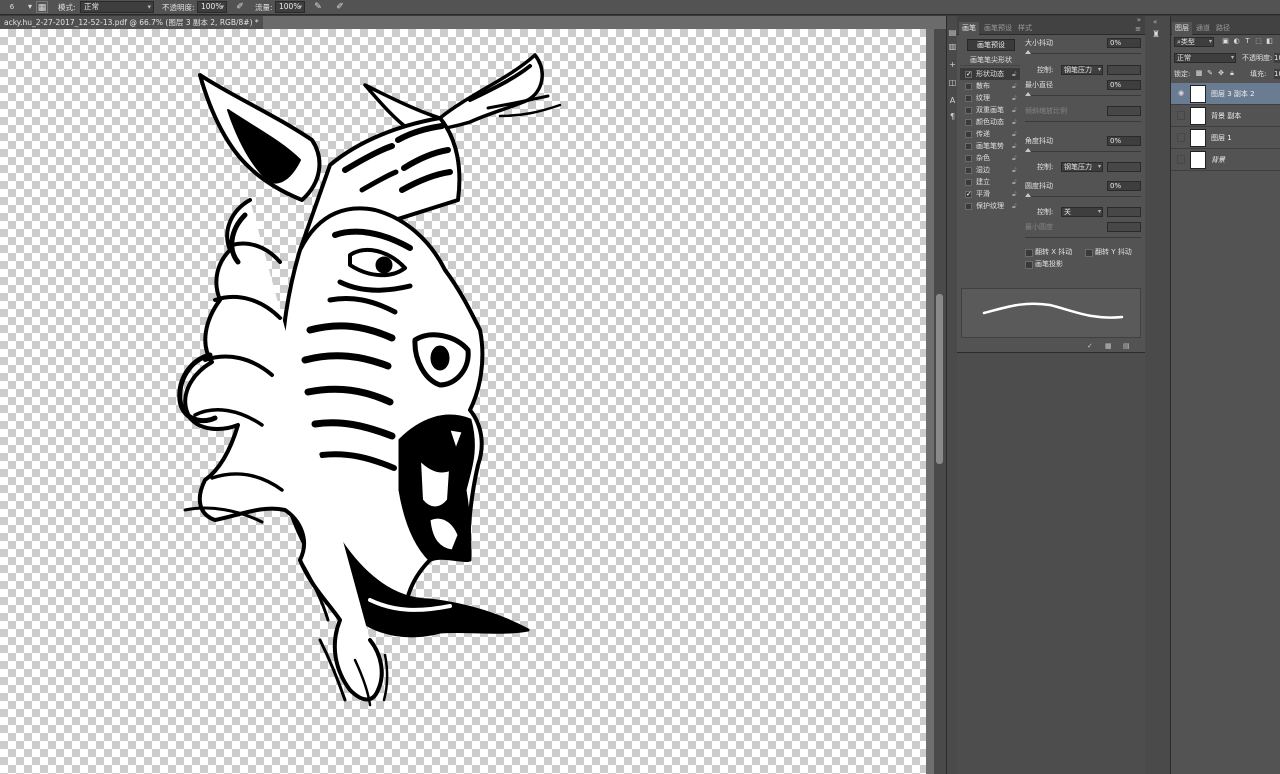 Image resolution: width=1280 pixels, height=774 pixels. What do you see at coordinates (1108, 252) in the screenshot?
I see `flip-y-jitter-checkbox: 翻转 Y 抖动` at bounding box center [1108, 252].